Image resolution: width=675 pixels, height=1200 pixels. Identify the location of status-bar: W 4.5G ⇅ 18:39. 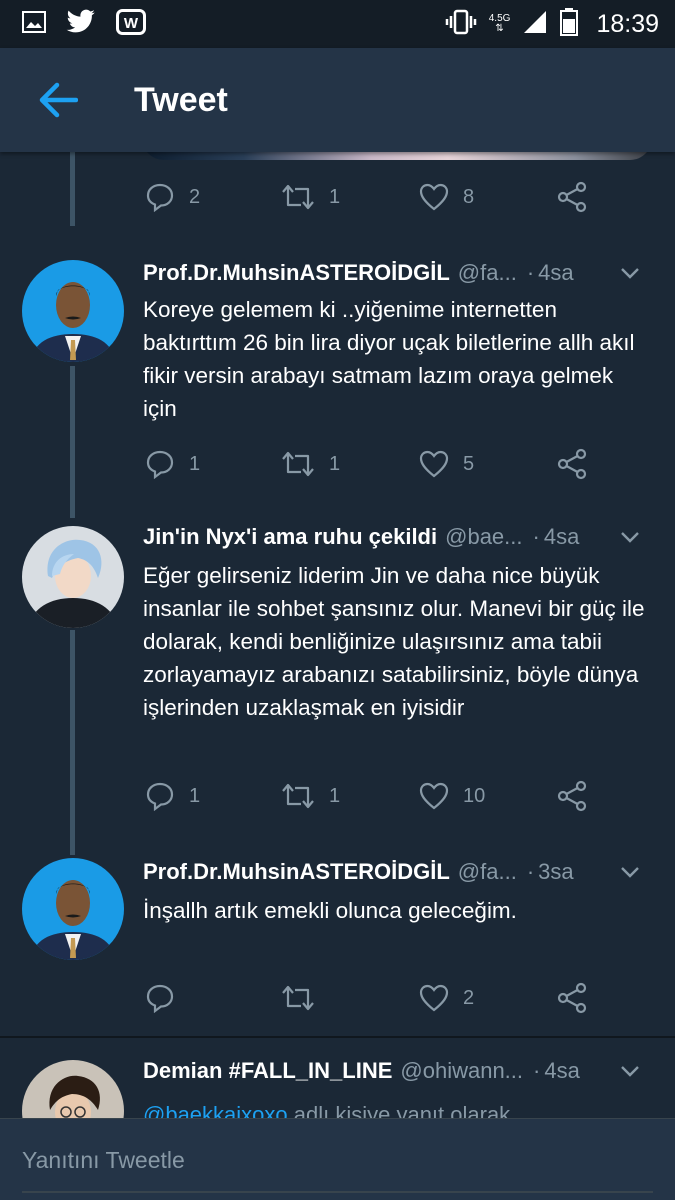
(337, 24).